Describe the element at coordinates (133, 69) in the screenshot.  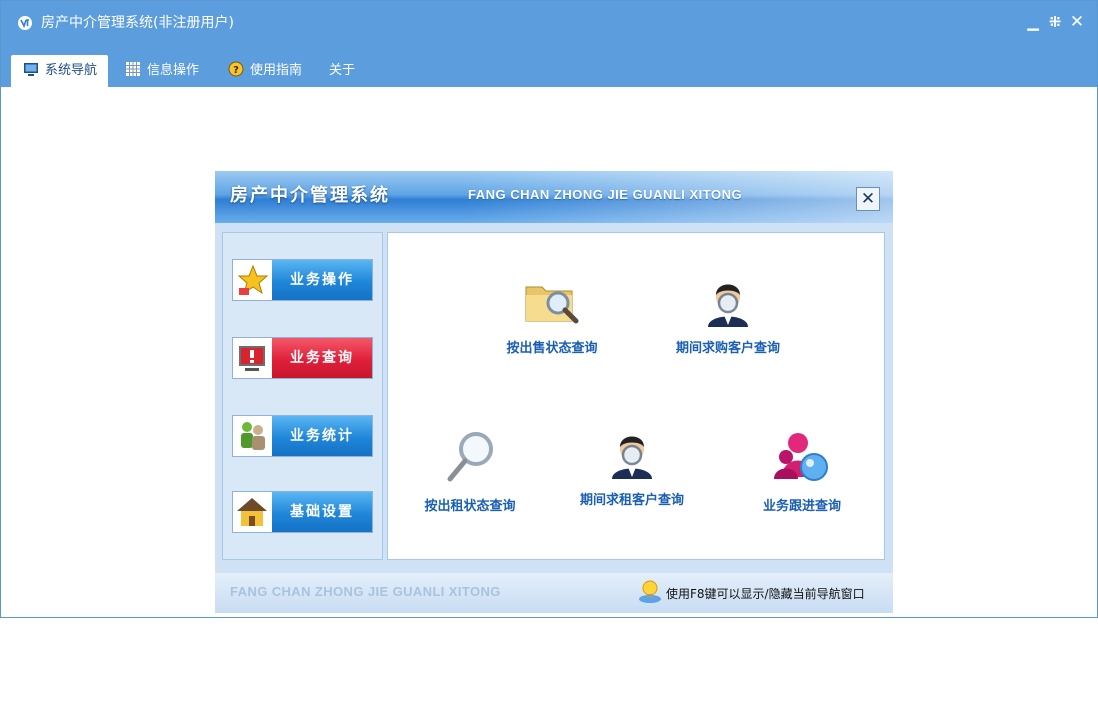
I see `grid-icon` at that location.